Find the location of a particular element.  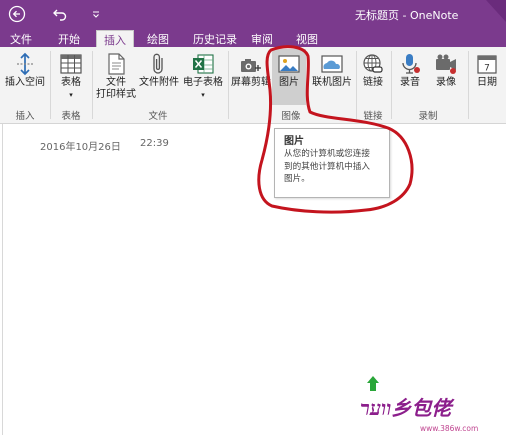

page-date: 2016年10月26日 is located at coordinates (80, 147).